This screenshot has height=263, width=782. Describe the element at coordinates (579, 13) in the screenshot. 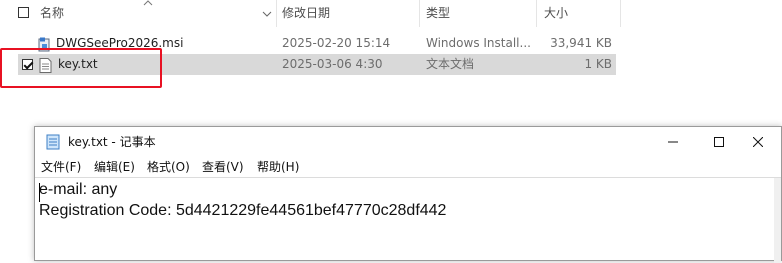

I see `column-header-size: 大小` at that location.